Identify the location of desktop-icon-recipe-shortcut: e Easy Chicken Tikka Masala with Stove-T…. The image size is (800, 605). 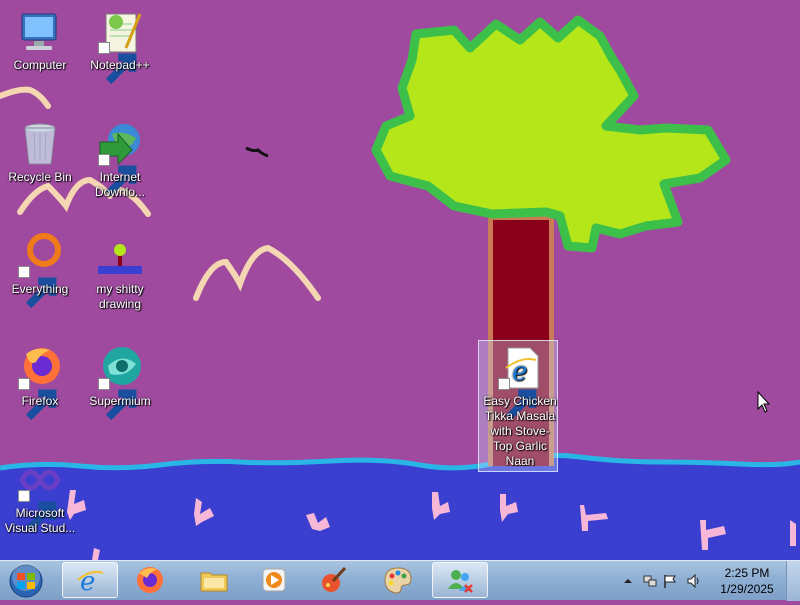
(519, 406).